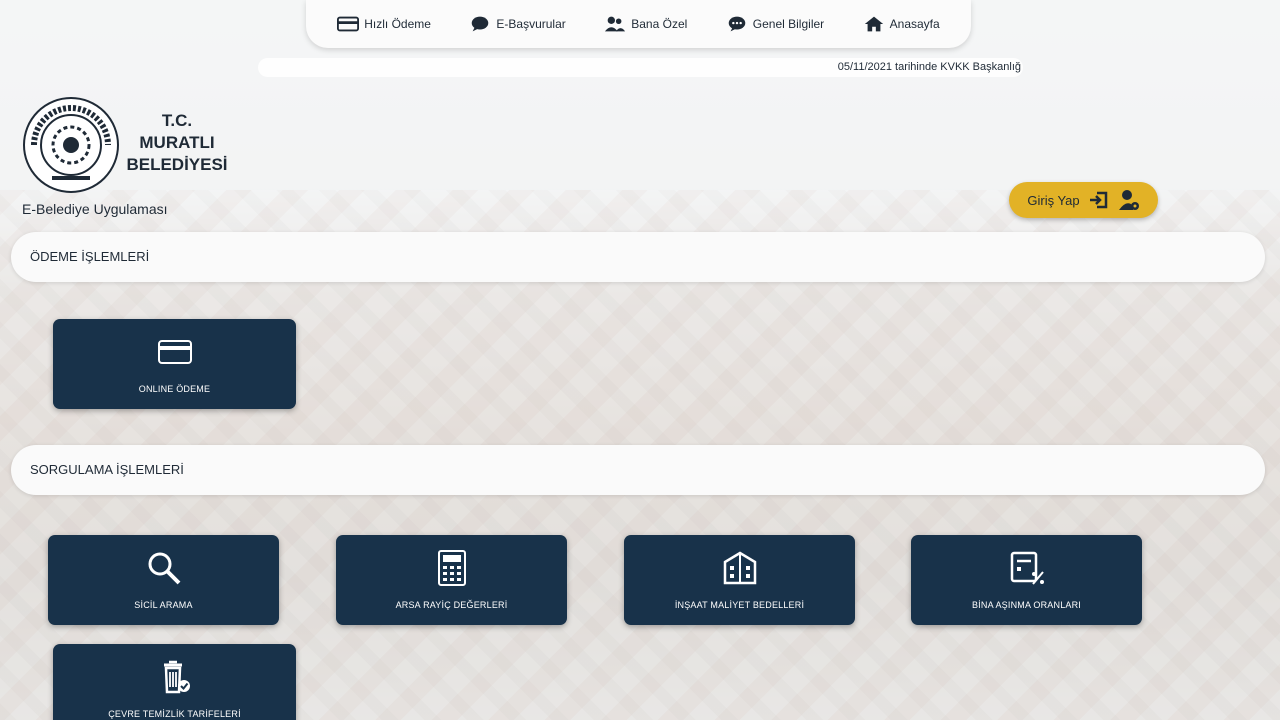  I want to click on tile-online-payment: ONLINE ÖDEME, so click(174, 364).